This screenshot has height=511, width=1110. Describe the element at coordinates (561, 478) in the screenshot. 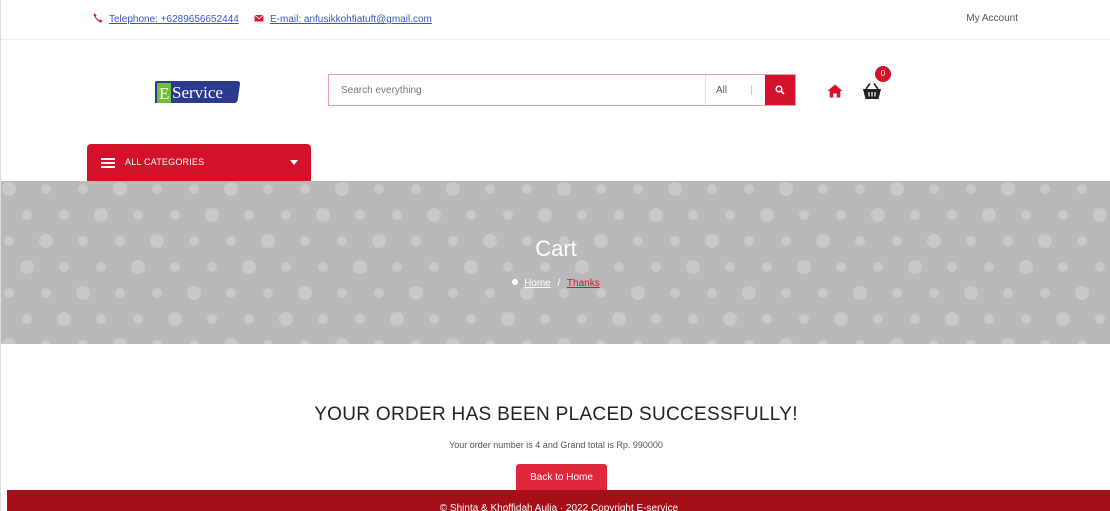

I see `back-to-home-button: Back to Home` at that location.